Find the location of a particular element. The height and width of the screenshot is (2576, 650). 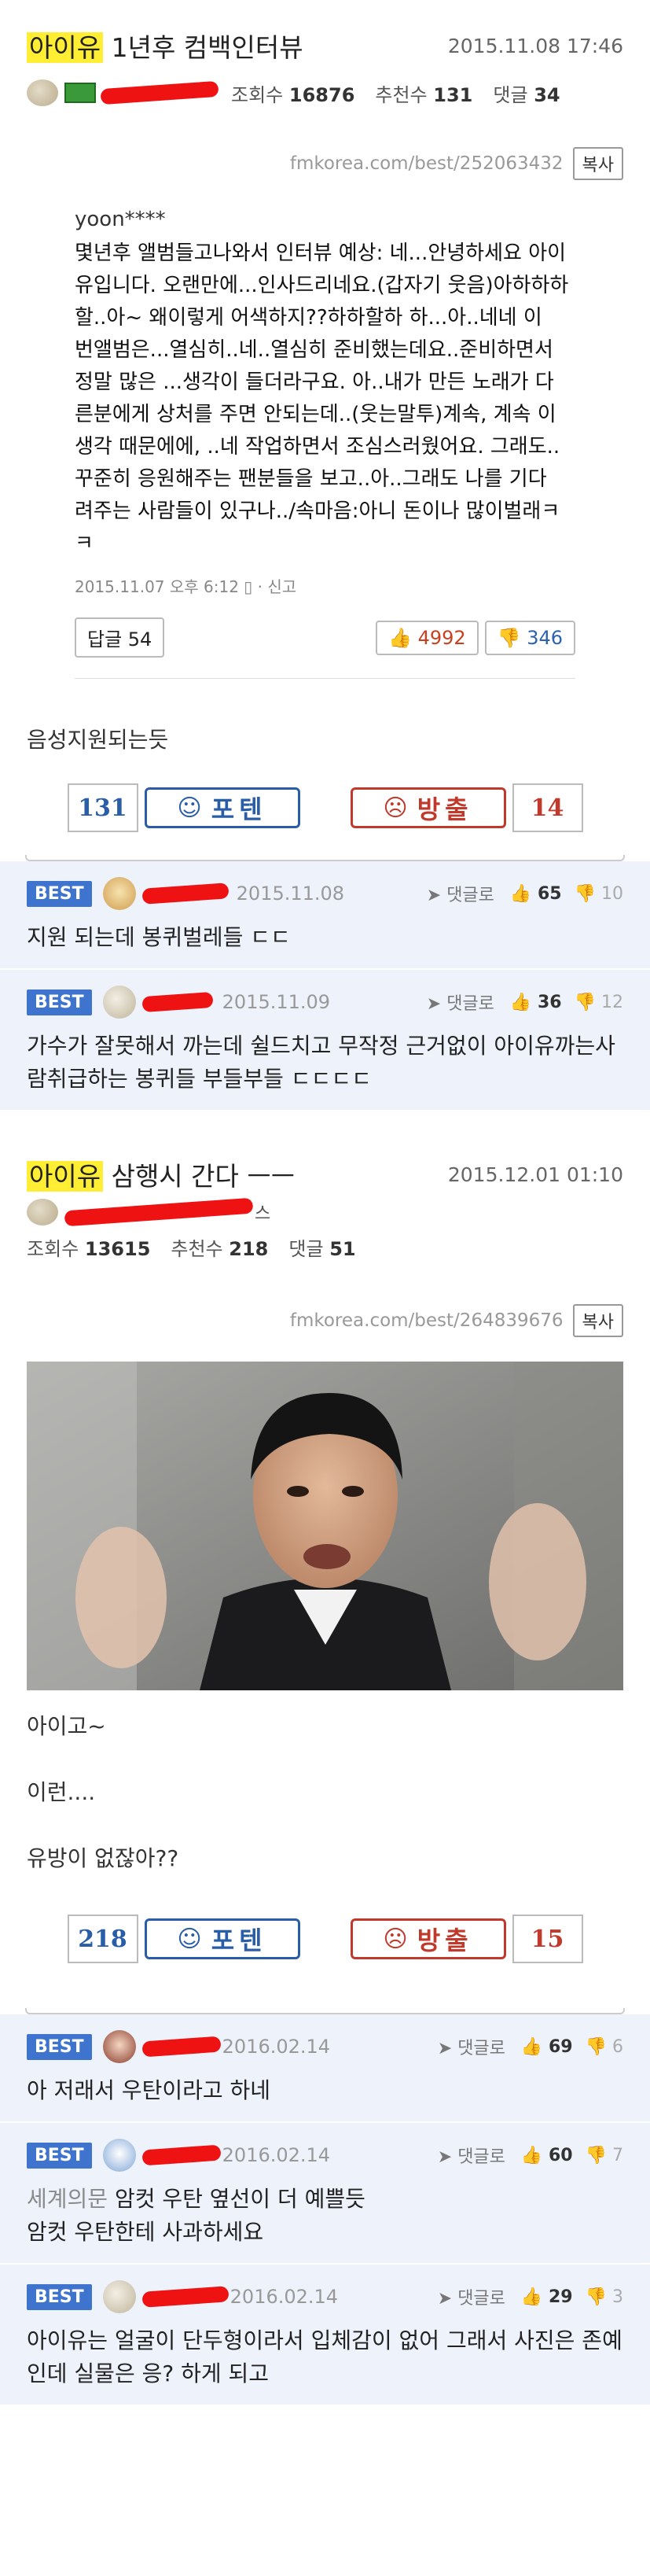

quoted-buttons: 답글 54 👍 4992 👎 346 is located at coordinates (325, 648).